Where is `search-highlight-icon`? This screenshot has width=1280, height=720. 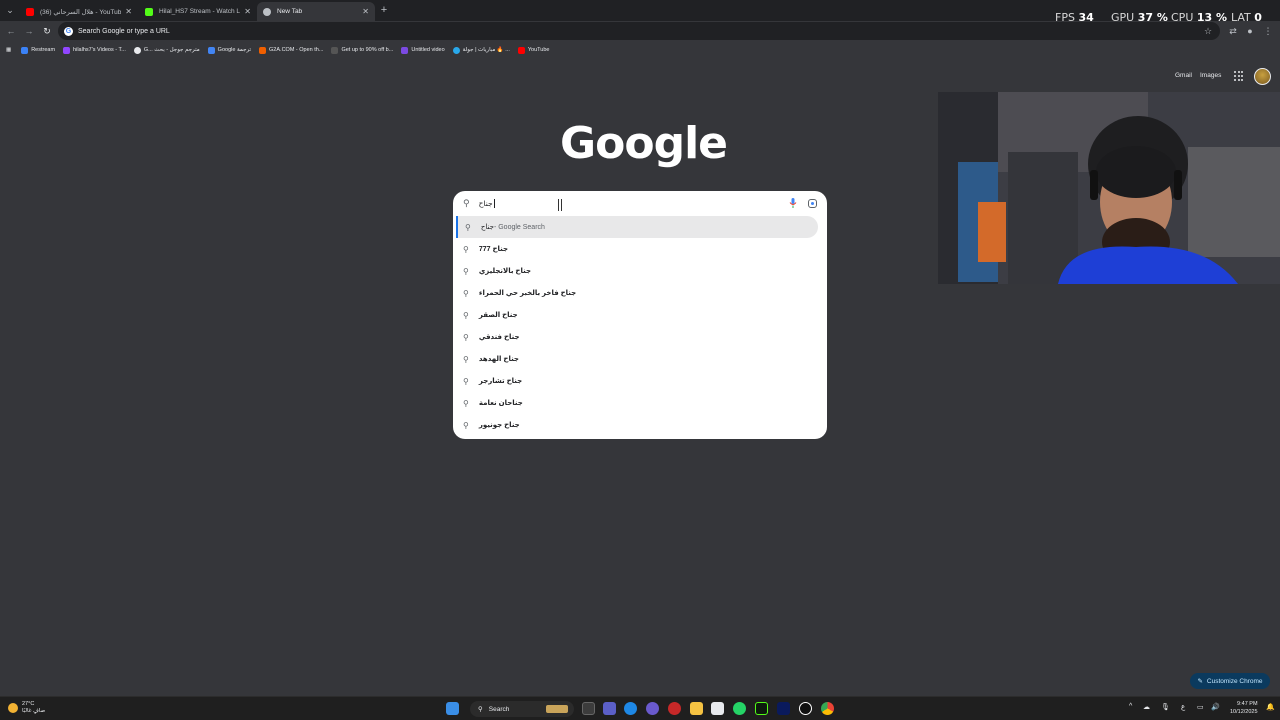 search-highlight-icon is located at coordinates (557, 709).